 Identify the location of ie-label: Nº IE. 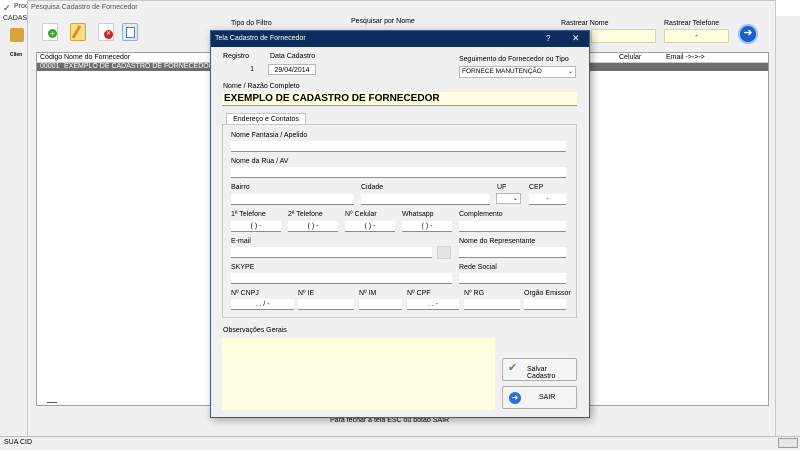
(306, 293).